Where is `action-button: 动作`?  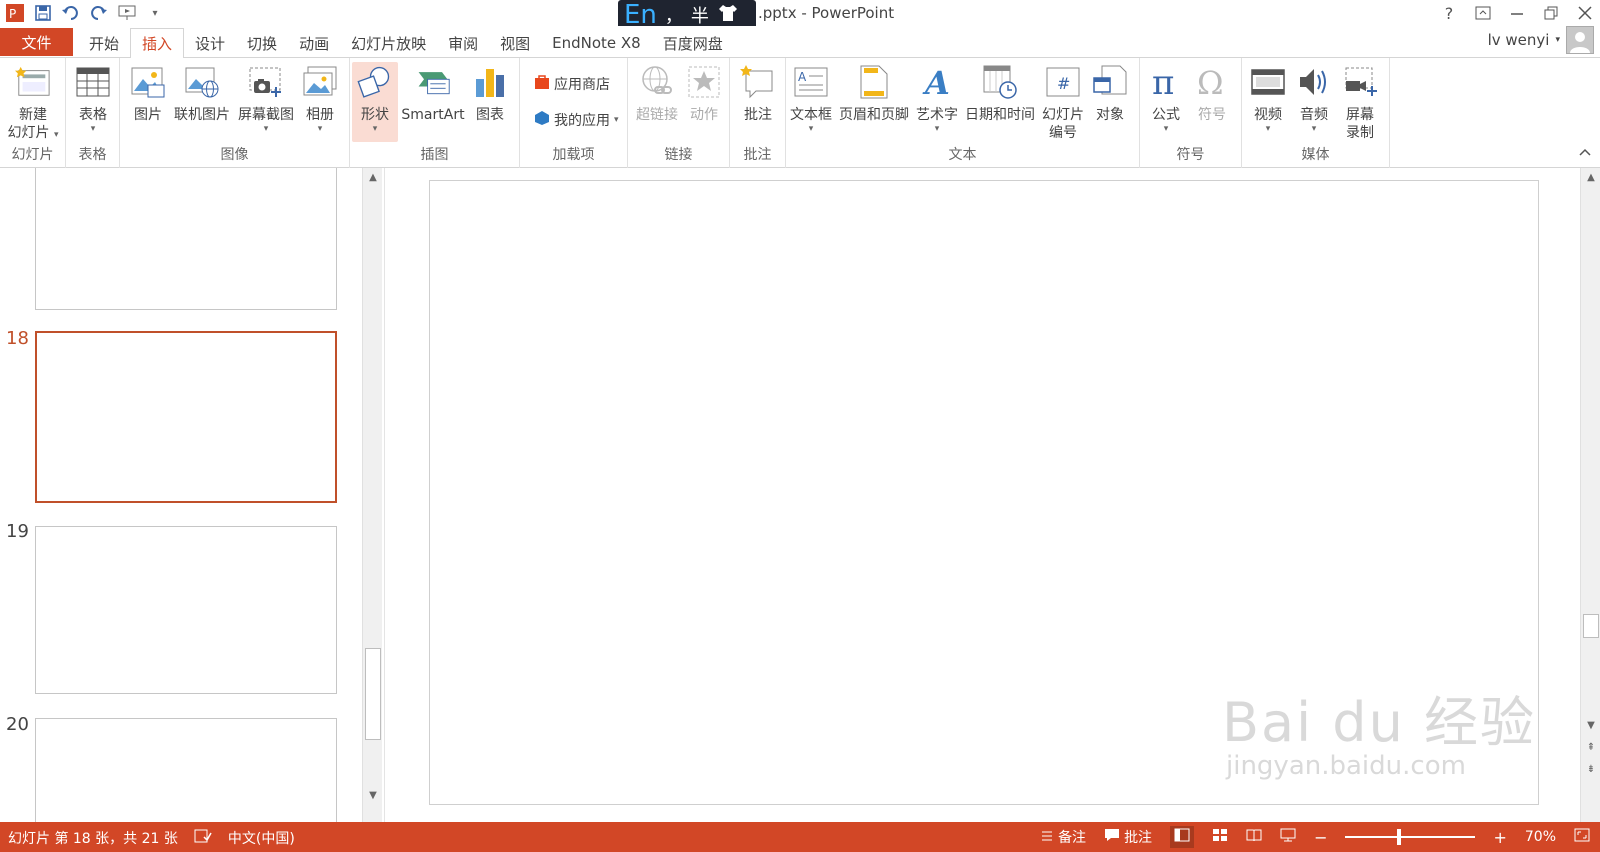 action-button: 动作 is located at coordinates (704, 93).